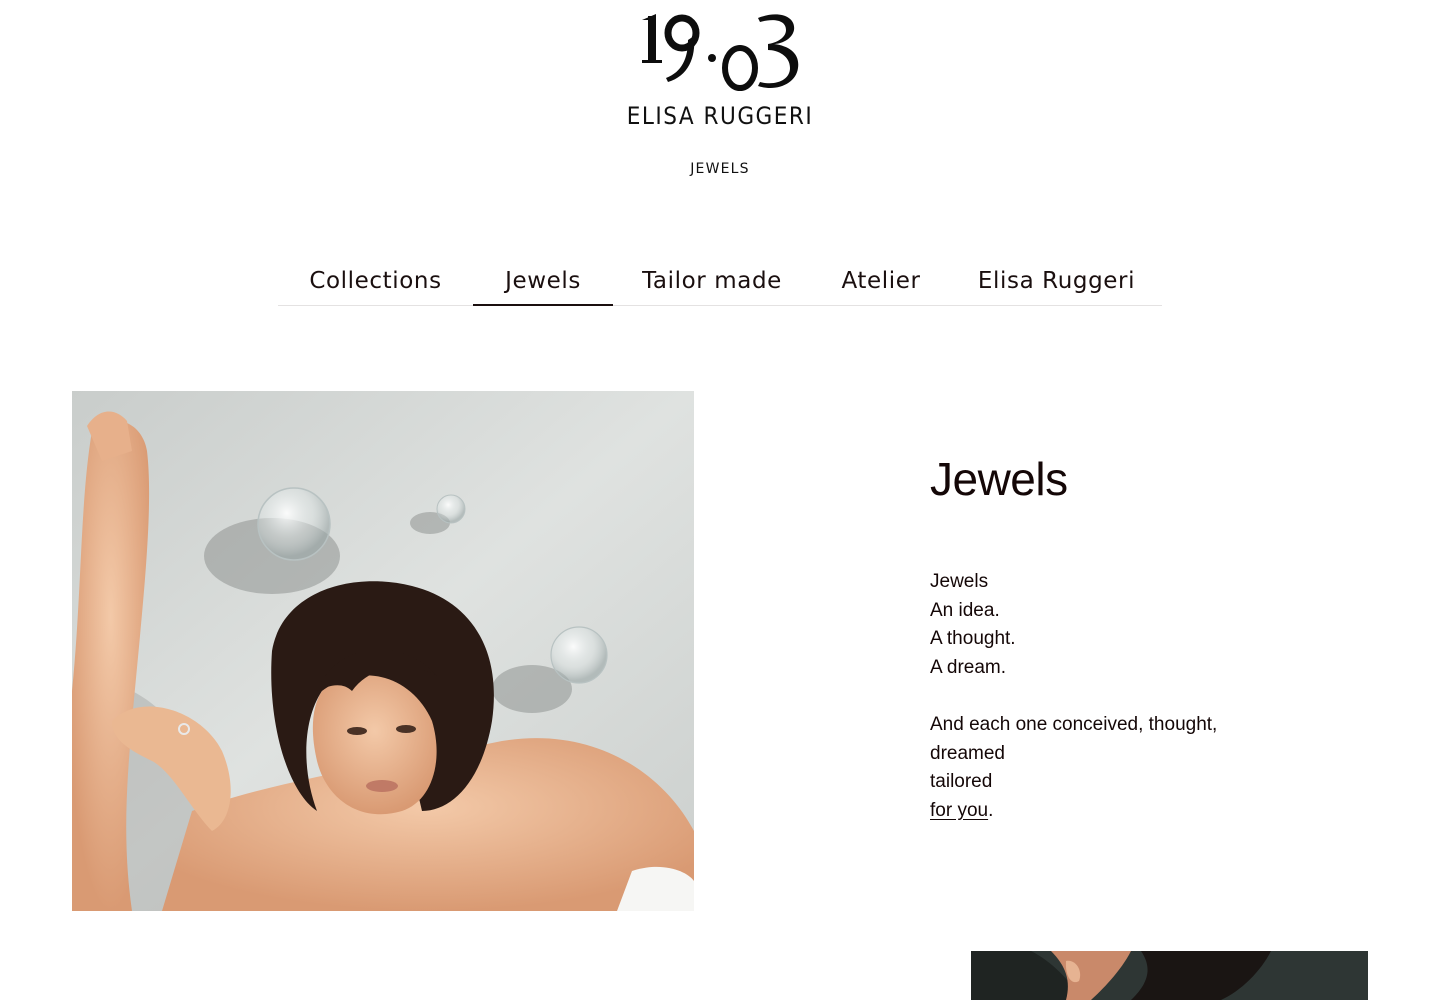 Image resolution: width=1440 pixels, height=1000 pixels. Describe the element at coordinates (1074, 724) in the screenshot. I see `text-line: And each one conceived, thought,` at that location.